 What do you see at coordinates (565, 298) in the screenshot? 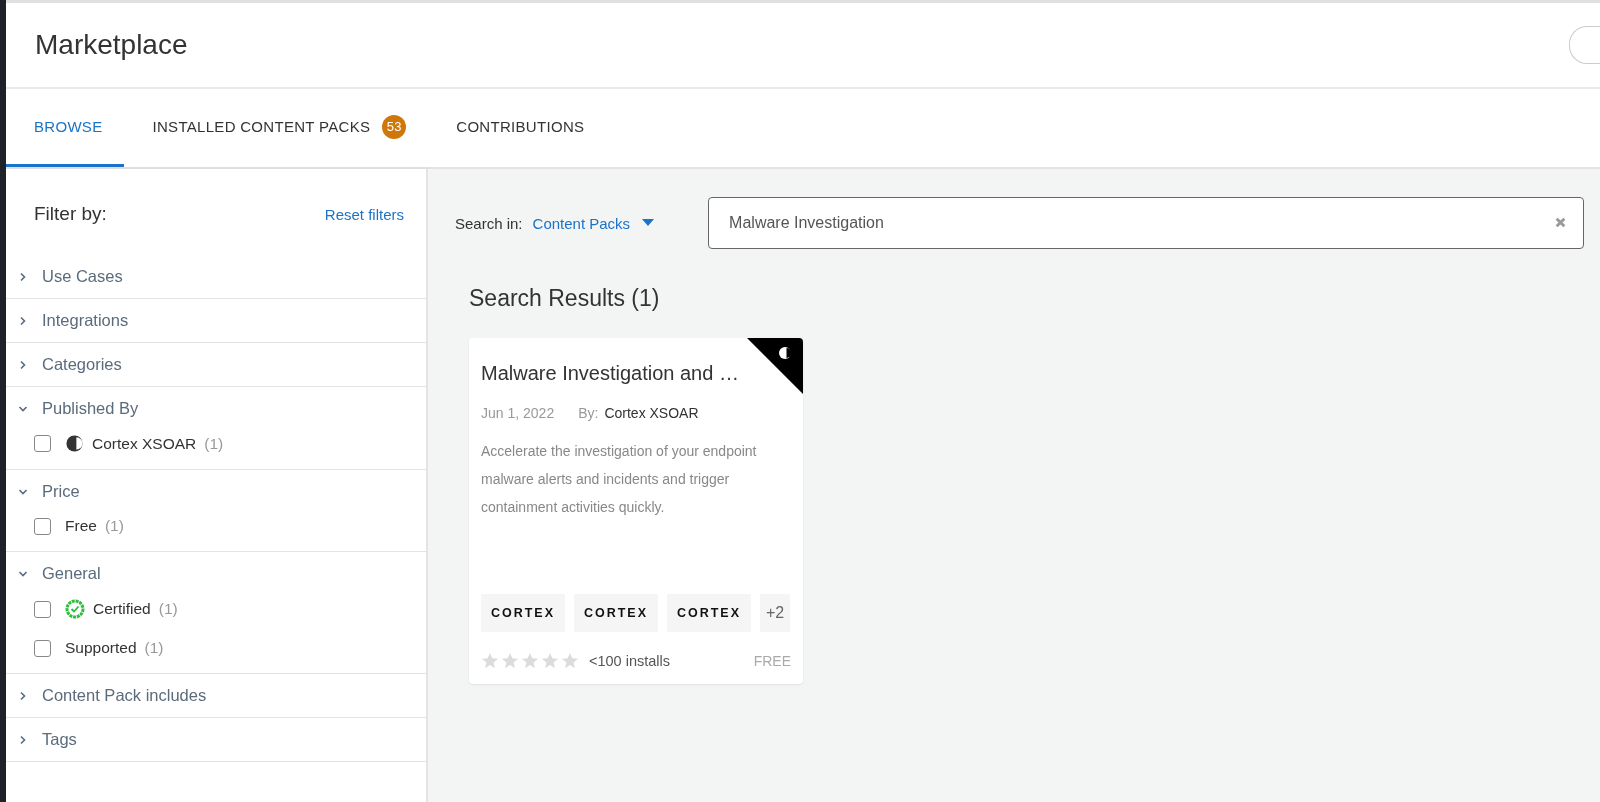
I see `results-heading: Search Results (1)` at bounding box center [565, 298].